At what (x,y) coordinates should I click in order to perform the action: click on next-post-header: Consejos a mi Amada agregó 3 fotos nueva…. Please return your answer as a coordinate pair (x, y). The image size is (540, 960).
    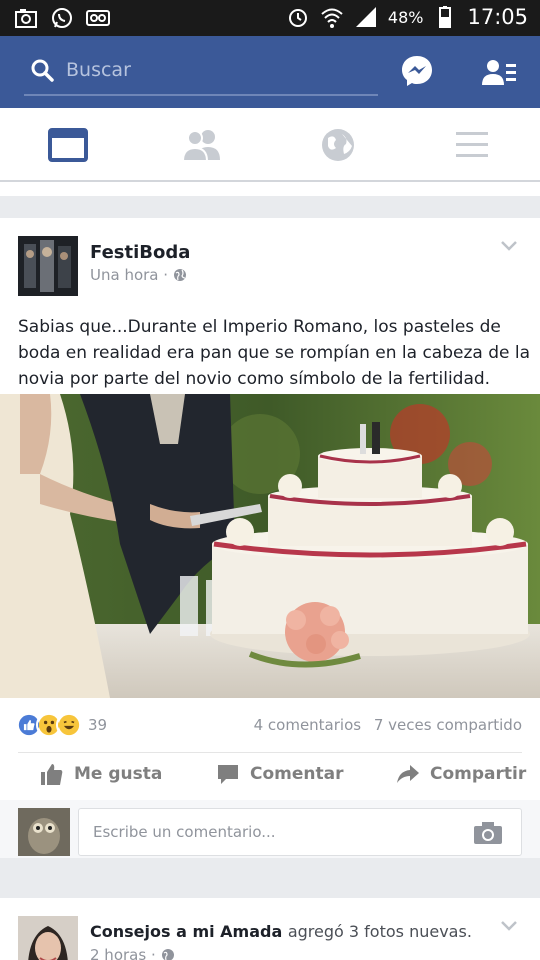
    Looking at the image, I should click on (281, 931).